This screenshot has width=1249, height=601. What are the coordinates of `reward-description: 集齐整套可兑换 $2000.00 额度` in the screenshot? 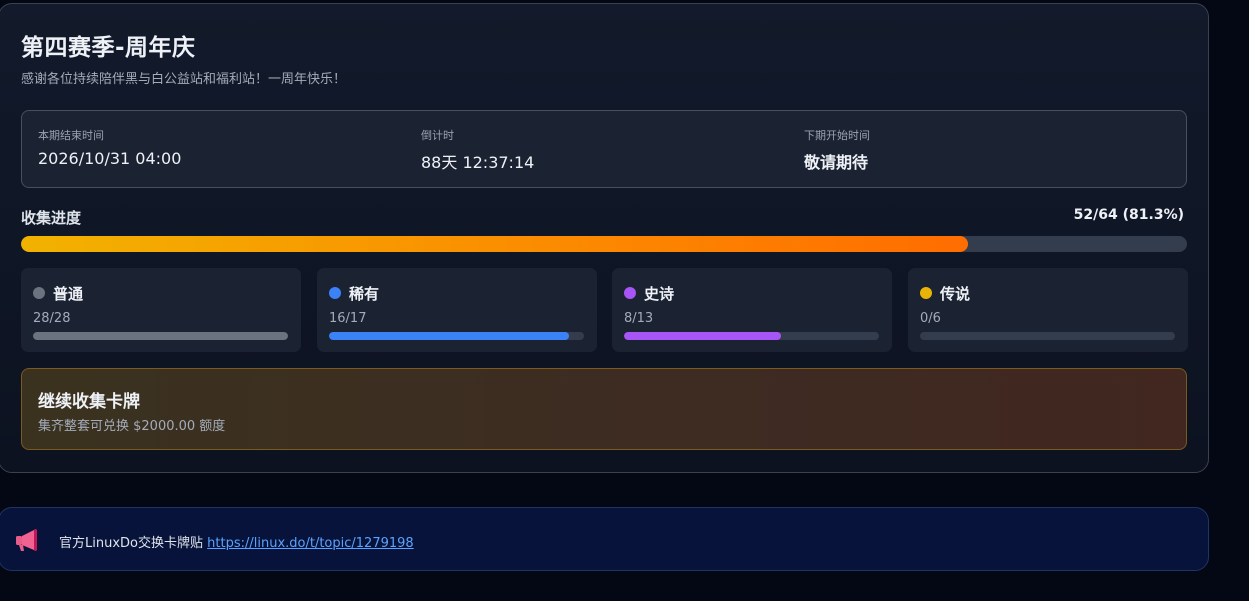 It's located at (132, 426).